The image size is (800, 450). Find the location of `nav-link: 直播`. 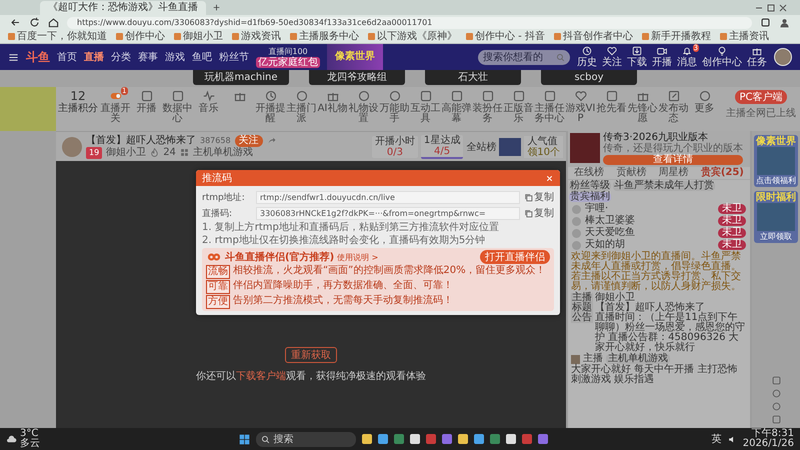

nav-link: 直播 is located at coordinates (94, 57).